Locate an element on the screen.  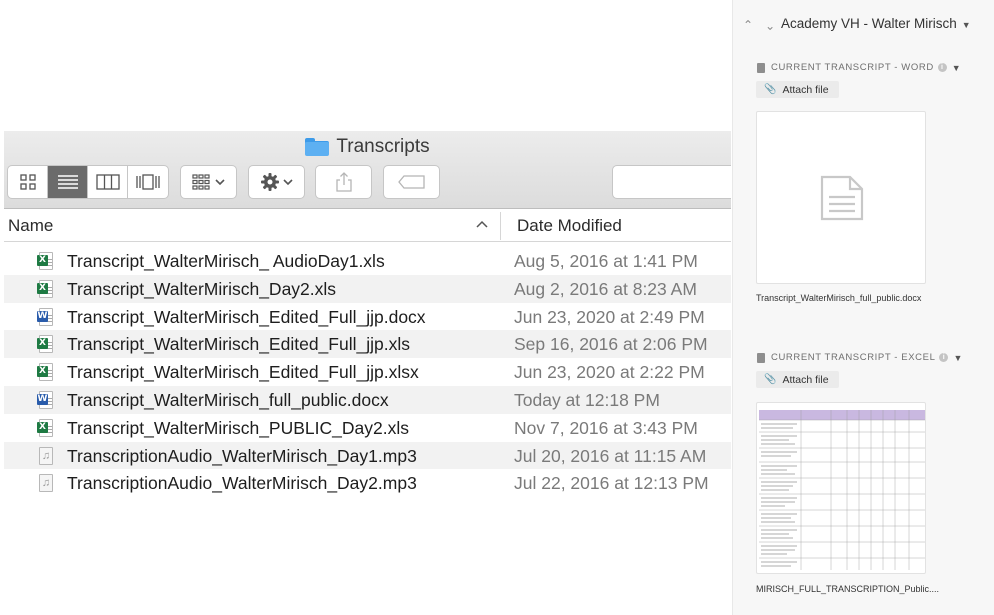
list-view-button is located at coordinates (68, 182).